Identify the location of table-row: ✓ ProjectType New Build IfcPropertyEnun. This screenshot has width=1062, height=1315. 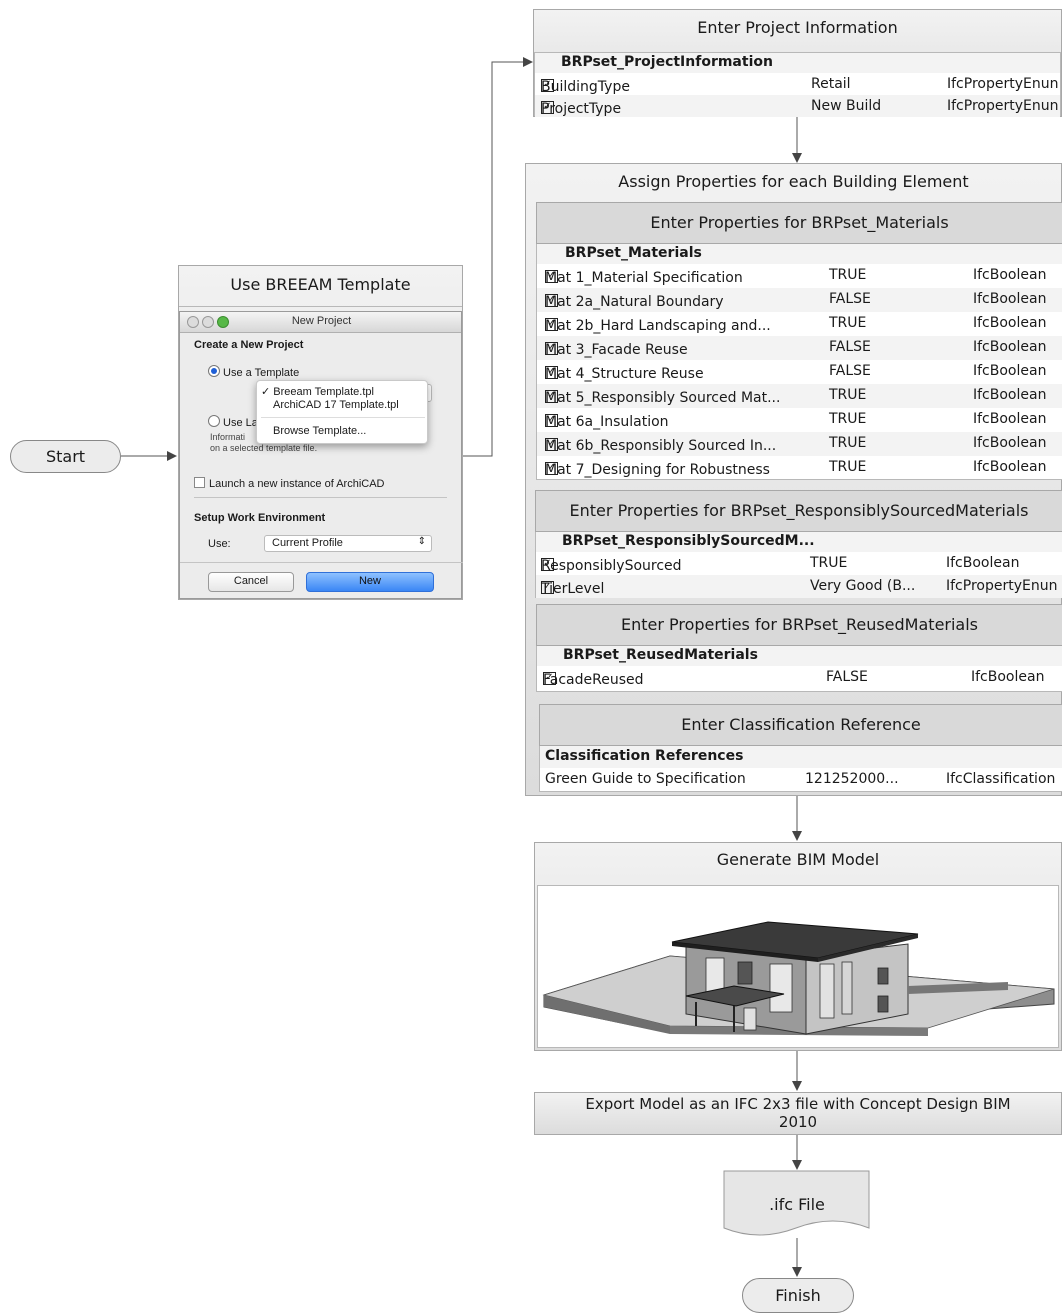
(797, 106).